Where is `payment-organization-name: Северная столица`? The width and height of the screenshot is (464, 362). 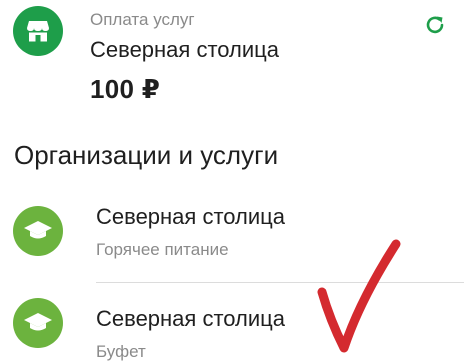
payment-organization-name: Северная столица is located at coordinates (184, 49).